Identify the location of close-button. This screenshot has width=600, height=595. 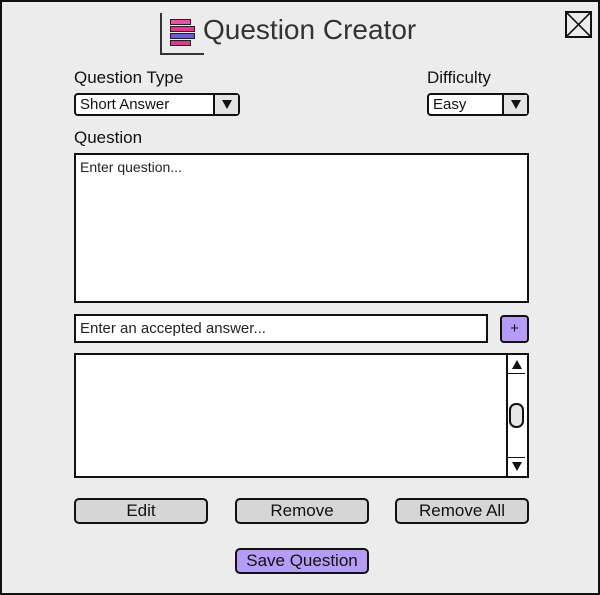
(578, 24).